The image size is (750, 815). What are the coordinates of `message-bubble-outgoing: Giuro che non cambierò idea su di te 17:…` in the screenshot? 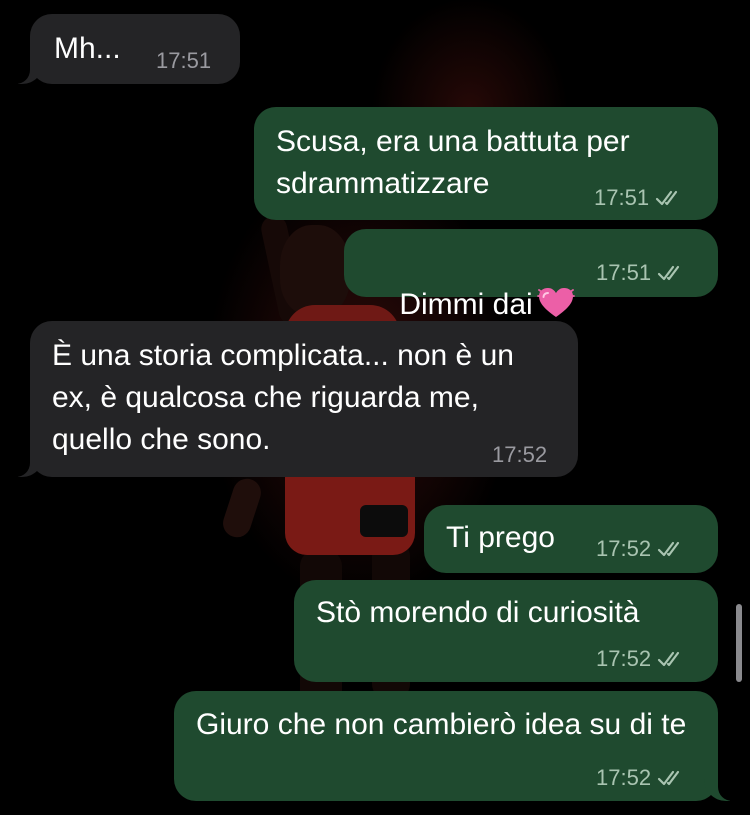 It's located at (458, 746).